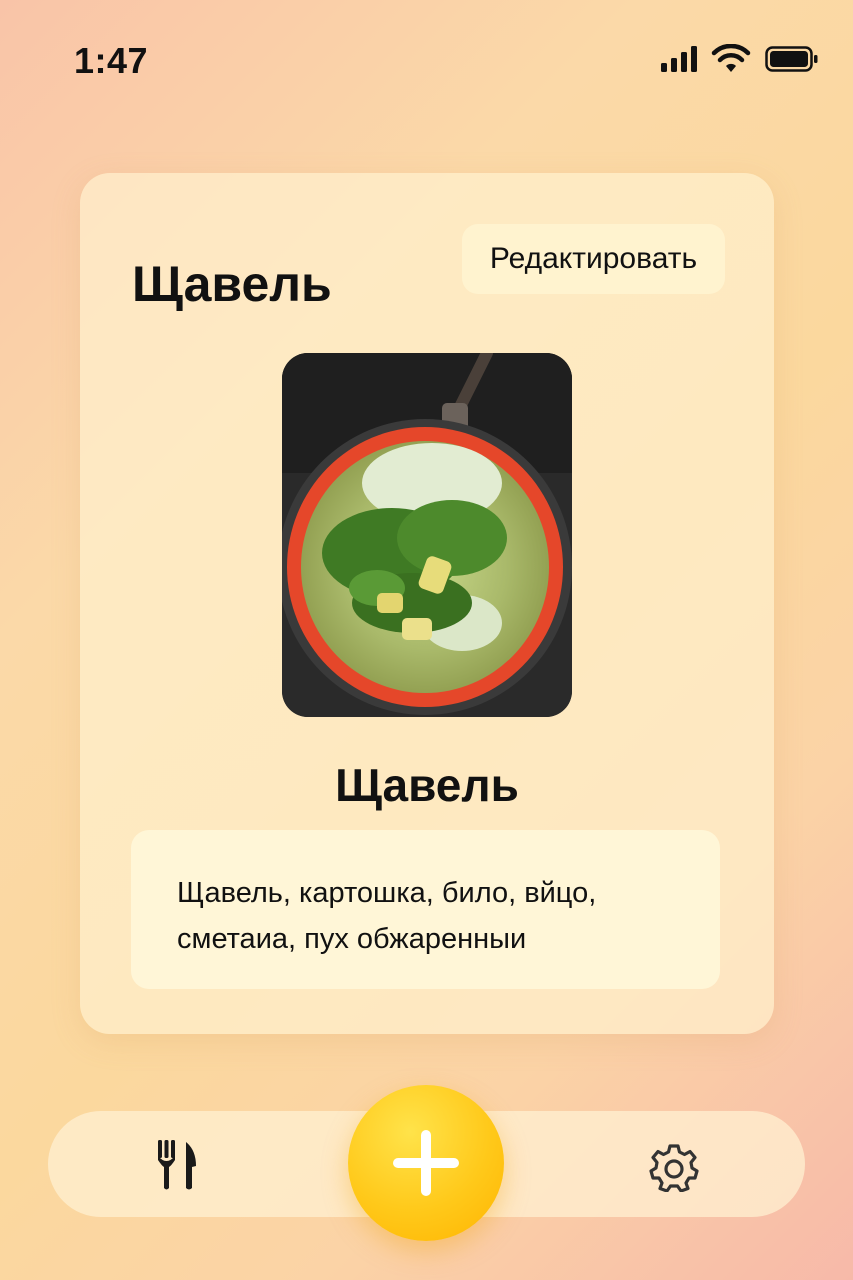 Image resolution: width=853 pixels, height=1280 pixels. Describe the element at coordinates (679, 59) in the screenshot. I see `cellular-signal-icon` at that location.